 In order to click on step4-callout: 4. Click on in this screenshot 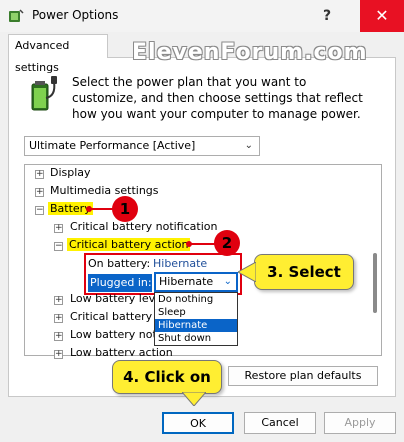, I will do `click(167, 377)`.